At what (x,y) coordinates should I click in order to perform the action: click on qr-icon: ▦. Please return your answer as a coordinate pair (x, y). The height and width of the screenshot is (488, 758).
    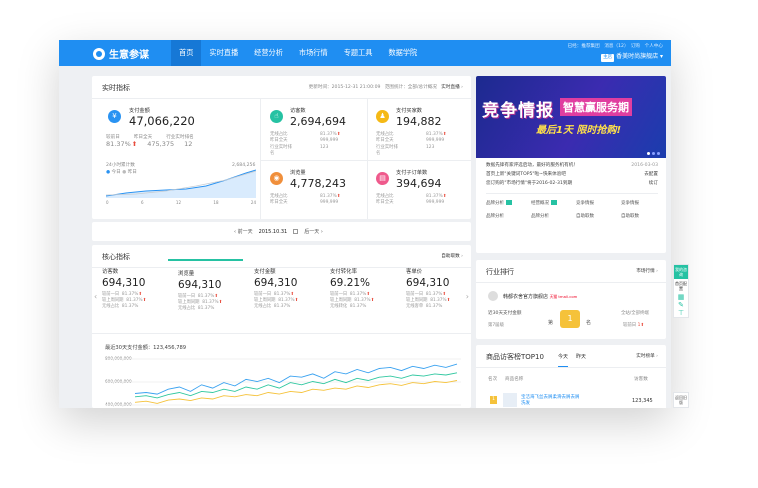
    Looking at the image, I should click on (681, 297).